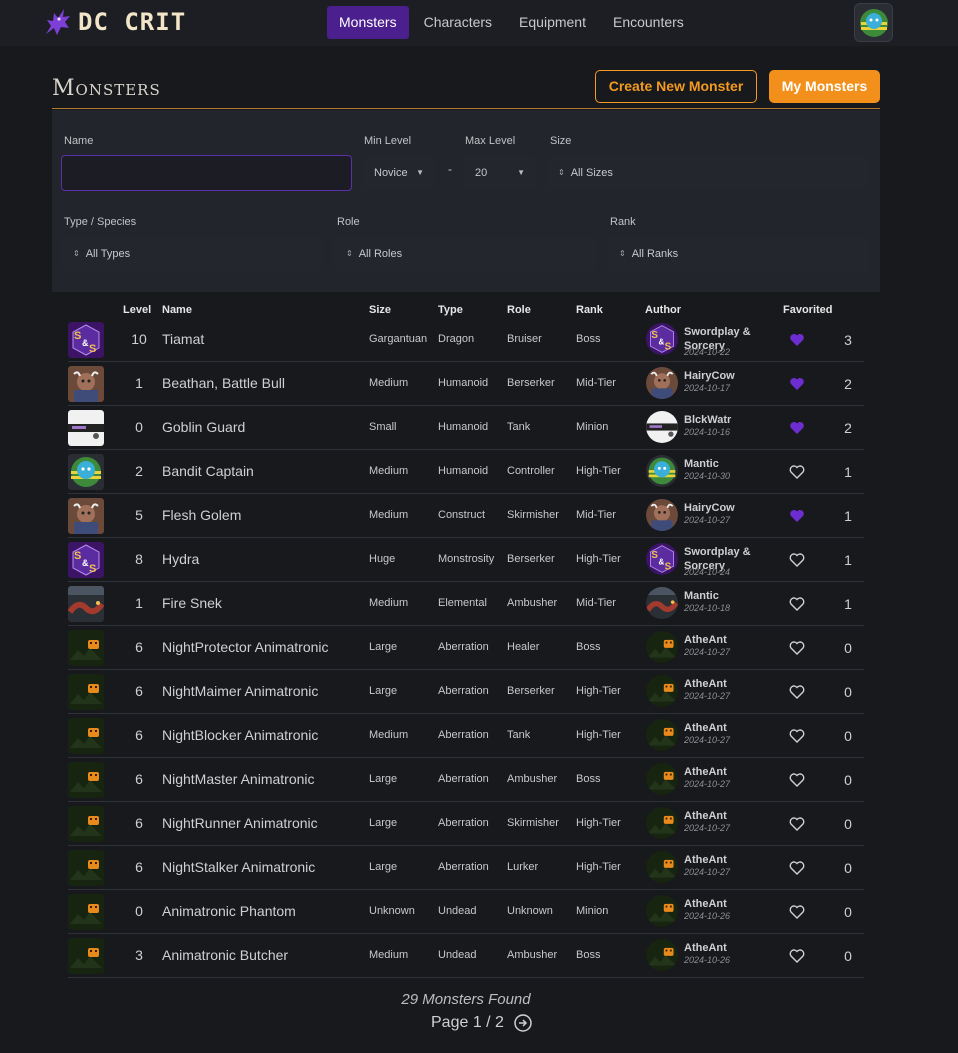  Describe the element at coordinates (663, 310) in the screenshot. I see `col-author: Author` at that location.